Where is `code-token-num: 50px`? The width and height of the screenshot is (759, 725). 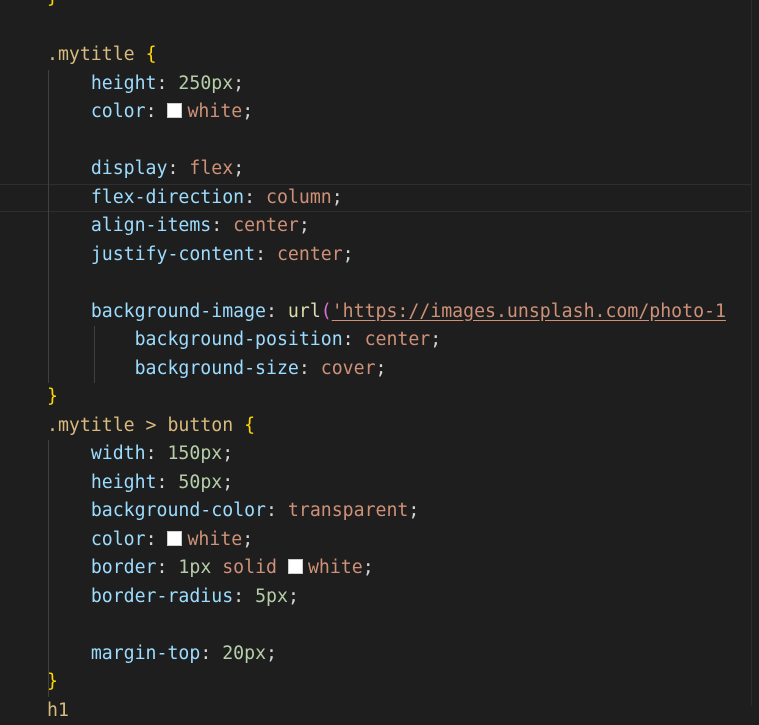 code-token-num: 50px is located at coordinates (200, 482).